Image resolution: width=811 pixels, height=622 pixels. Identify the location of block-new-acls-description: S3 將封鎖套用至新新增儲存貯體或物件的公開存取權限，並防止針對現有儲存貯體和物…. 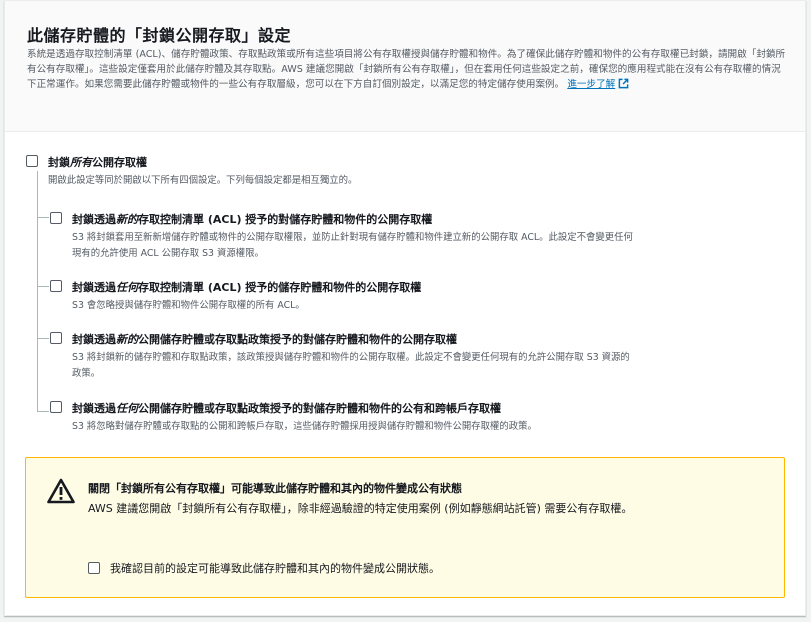
(352, 245).